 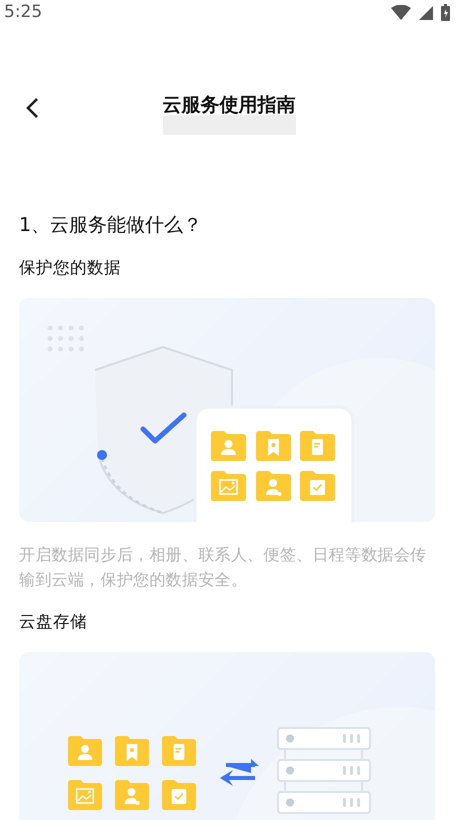 What do you see at coordinates (324, 770) in the screenshot?
I see `server-icon` at bounding box center [324, 770].